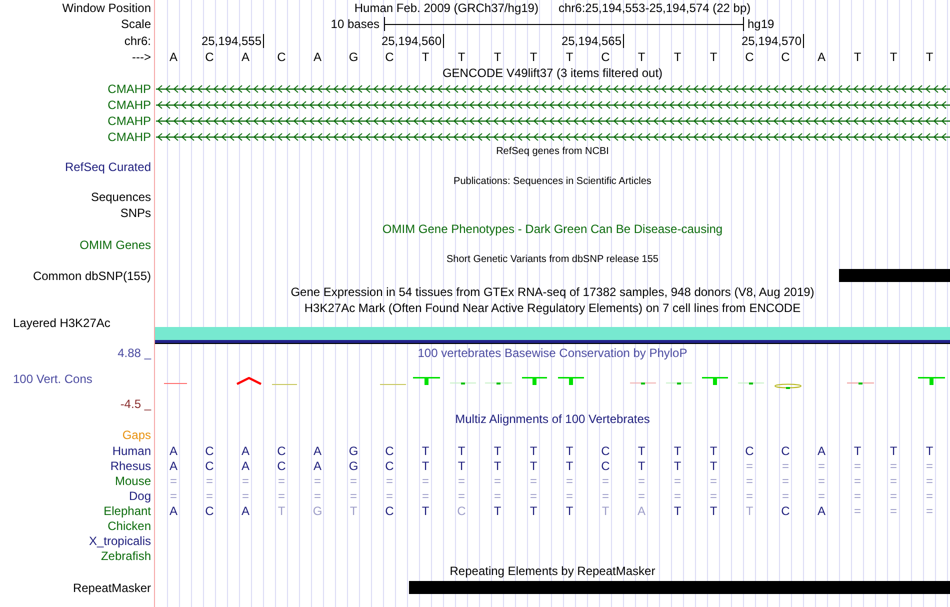 This screenshot has width=950, height=607. What do you see at coordinates (125, 555) in the screenshot?
I see `track-label: Zebrafish` at bounding box center [125, 555].